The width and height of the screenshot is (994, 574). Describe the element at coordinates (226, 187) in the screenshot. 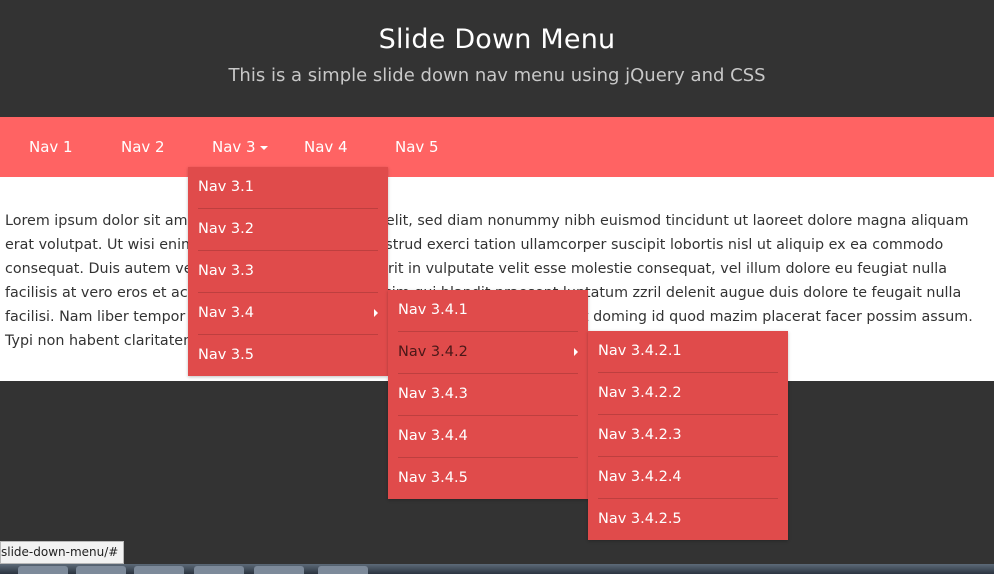

I see `submenu-item-label: Nav 3.1` at that location.